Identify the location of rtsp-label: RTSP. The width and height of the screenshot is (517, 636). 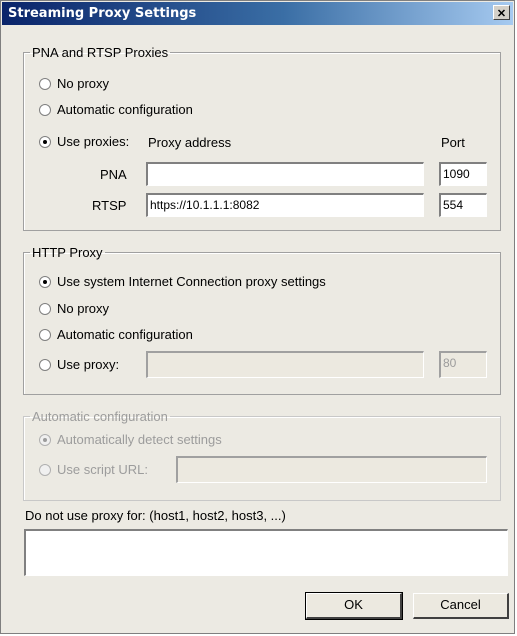
(109, 205).